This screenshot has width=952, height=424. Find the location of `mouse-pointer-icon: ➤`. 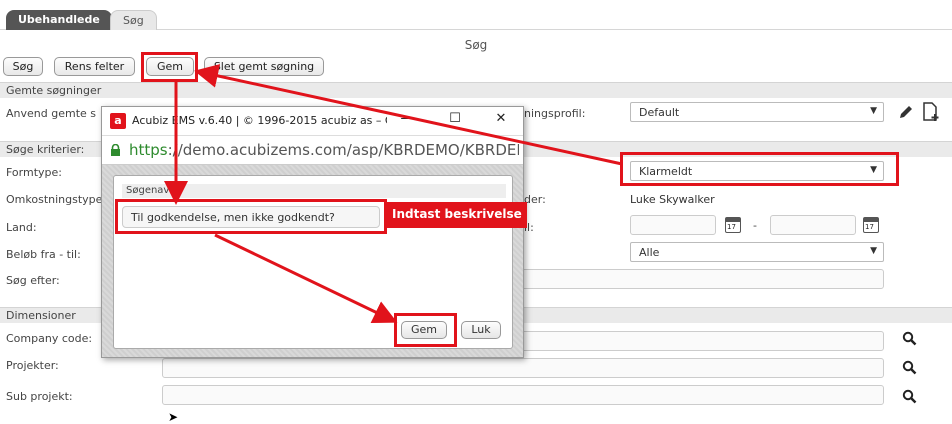

mouse-pointer-icon: ➤ is located at coordinates (173, 417).